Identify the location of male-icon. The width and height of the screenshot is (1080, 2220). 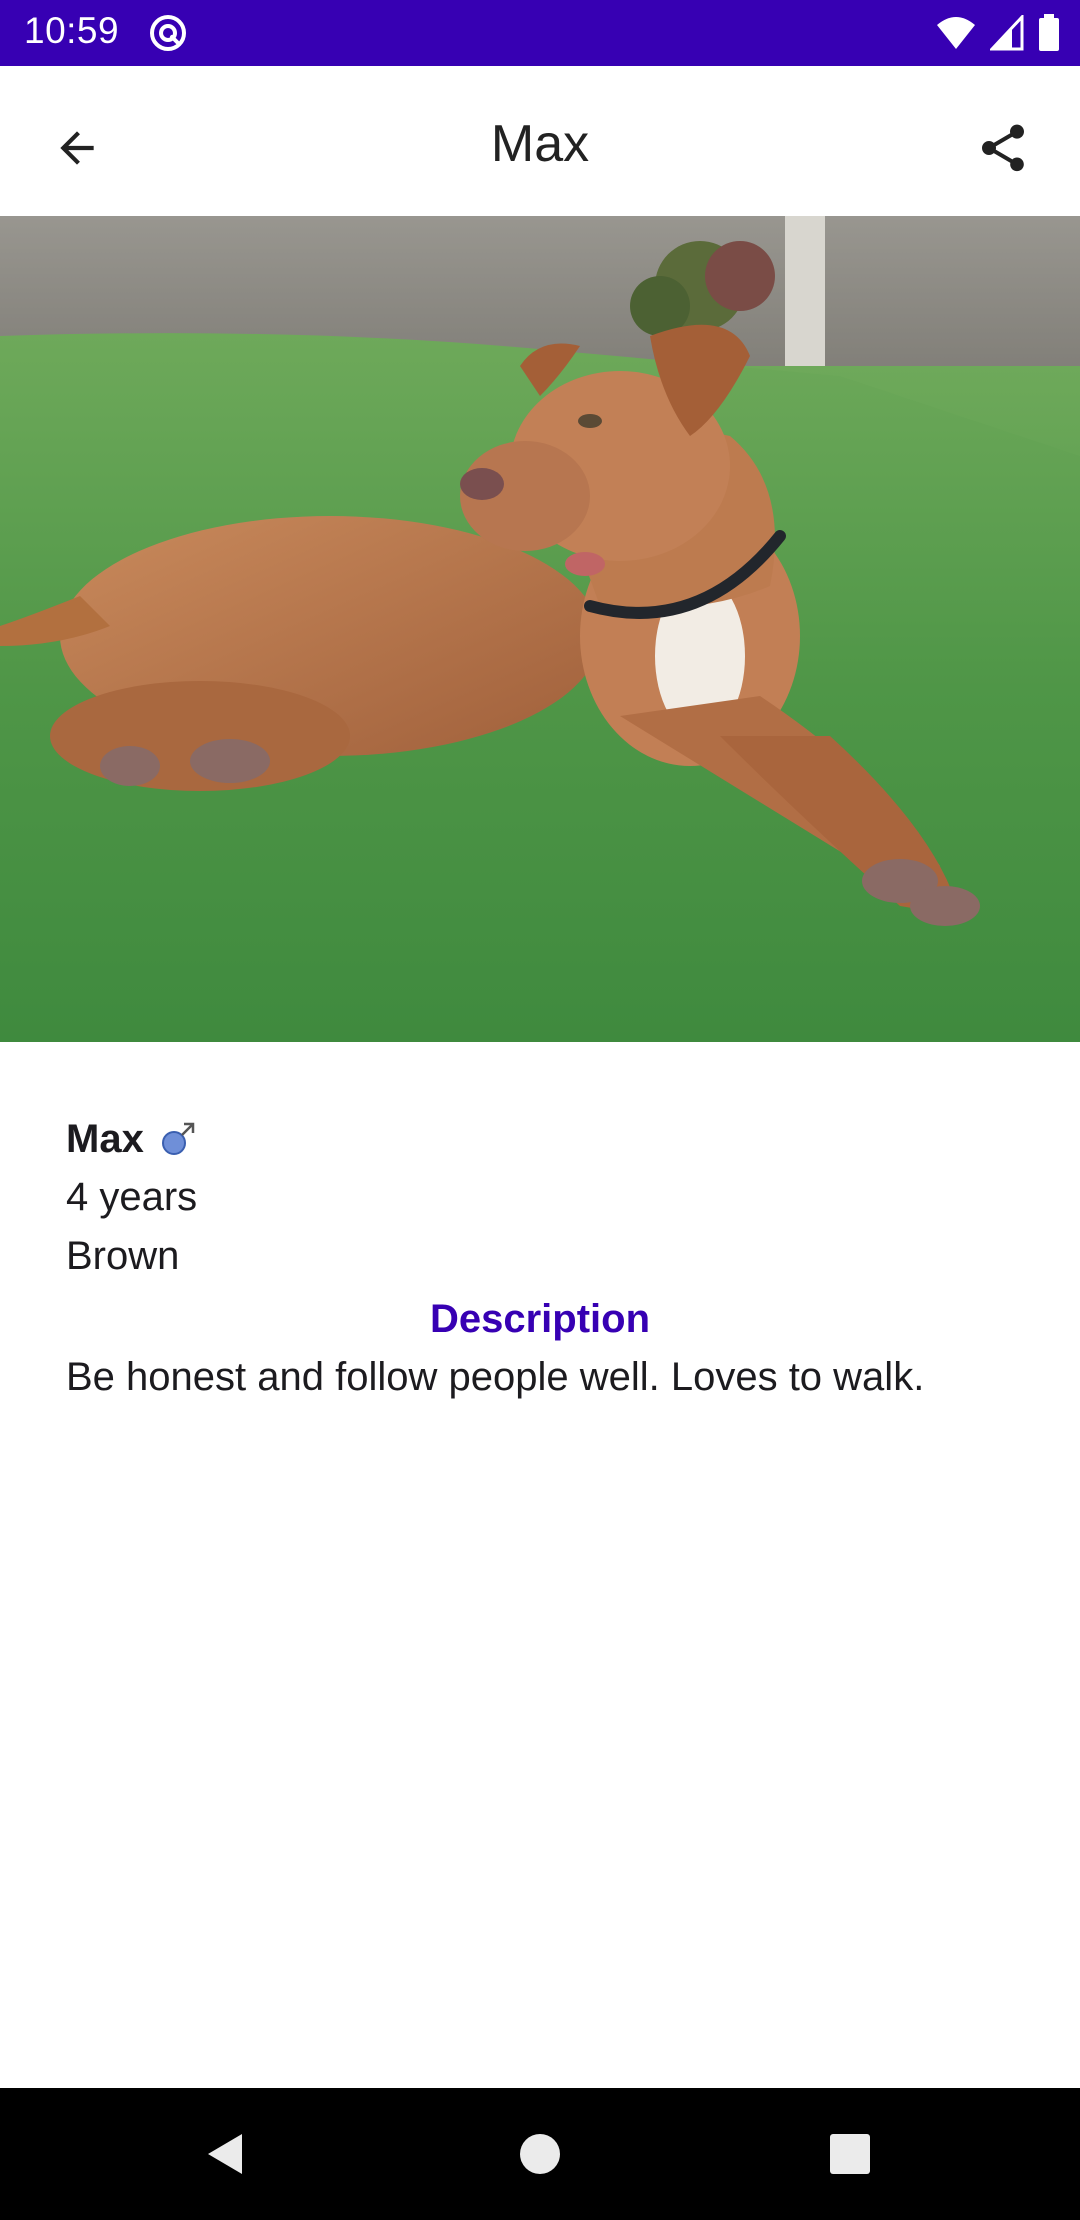
(178, 1138).